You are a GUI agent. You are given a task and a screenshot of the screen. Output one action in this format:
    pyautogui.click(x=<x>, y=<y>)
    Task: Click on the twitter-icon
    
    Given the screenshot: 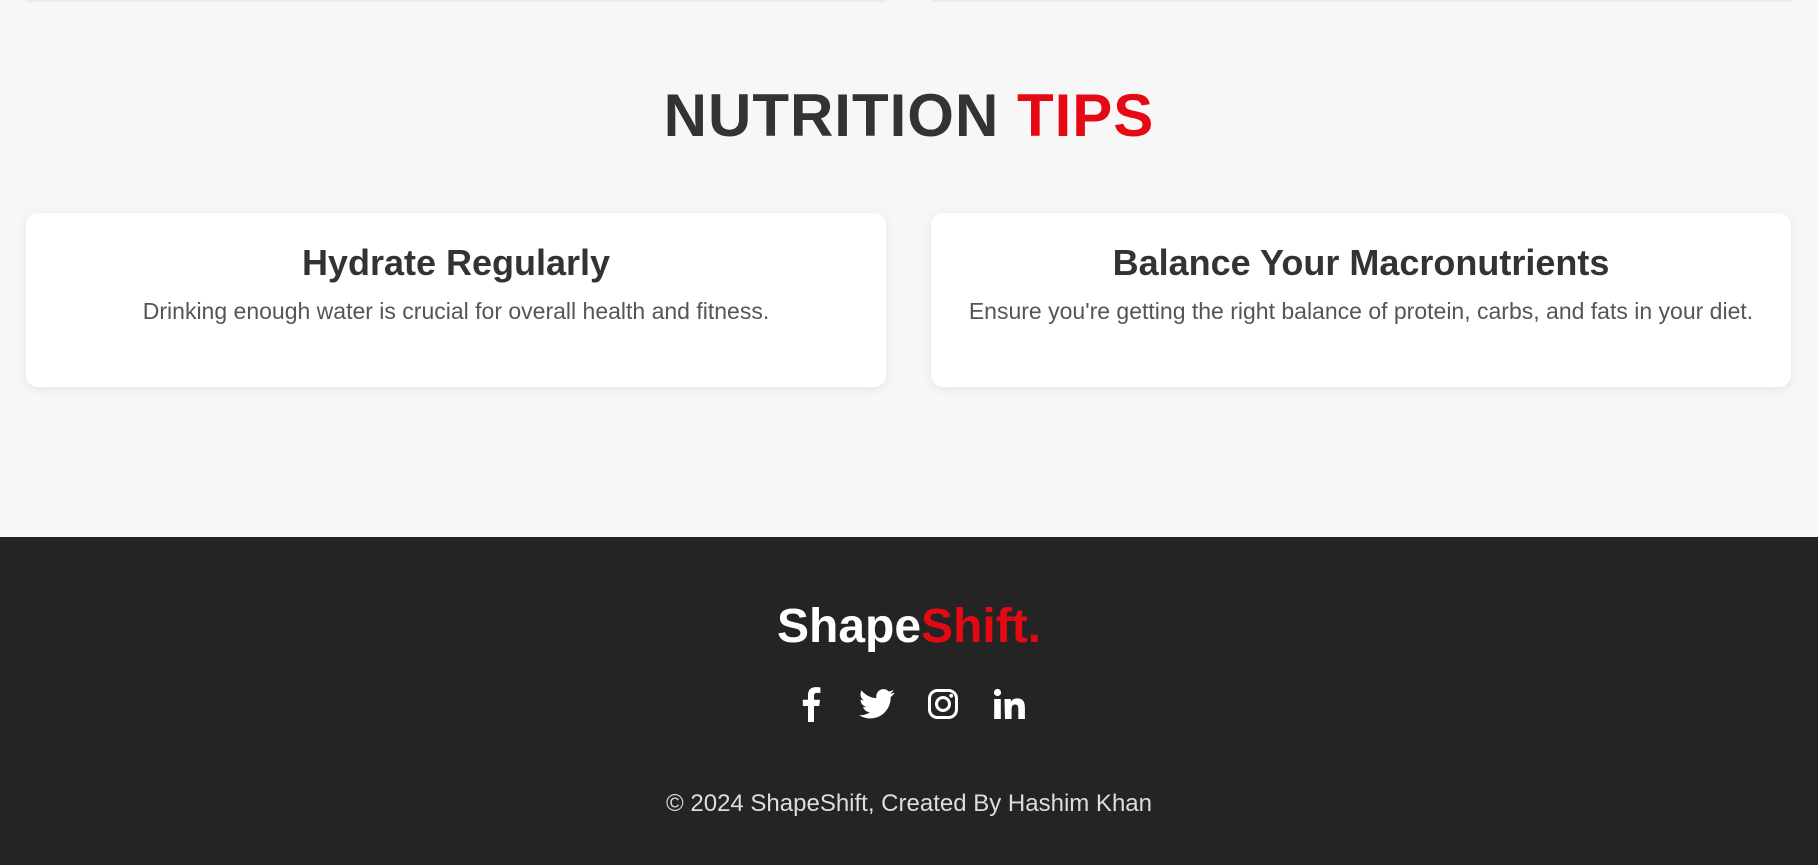 What is the action you would take?
    pyautogui.click(x=877, y=704)
    